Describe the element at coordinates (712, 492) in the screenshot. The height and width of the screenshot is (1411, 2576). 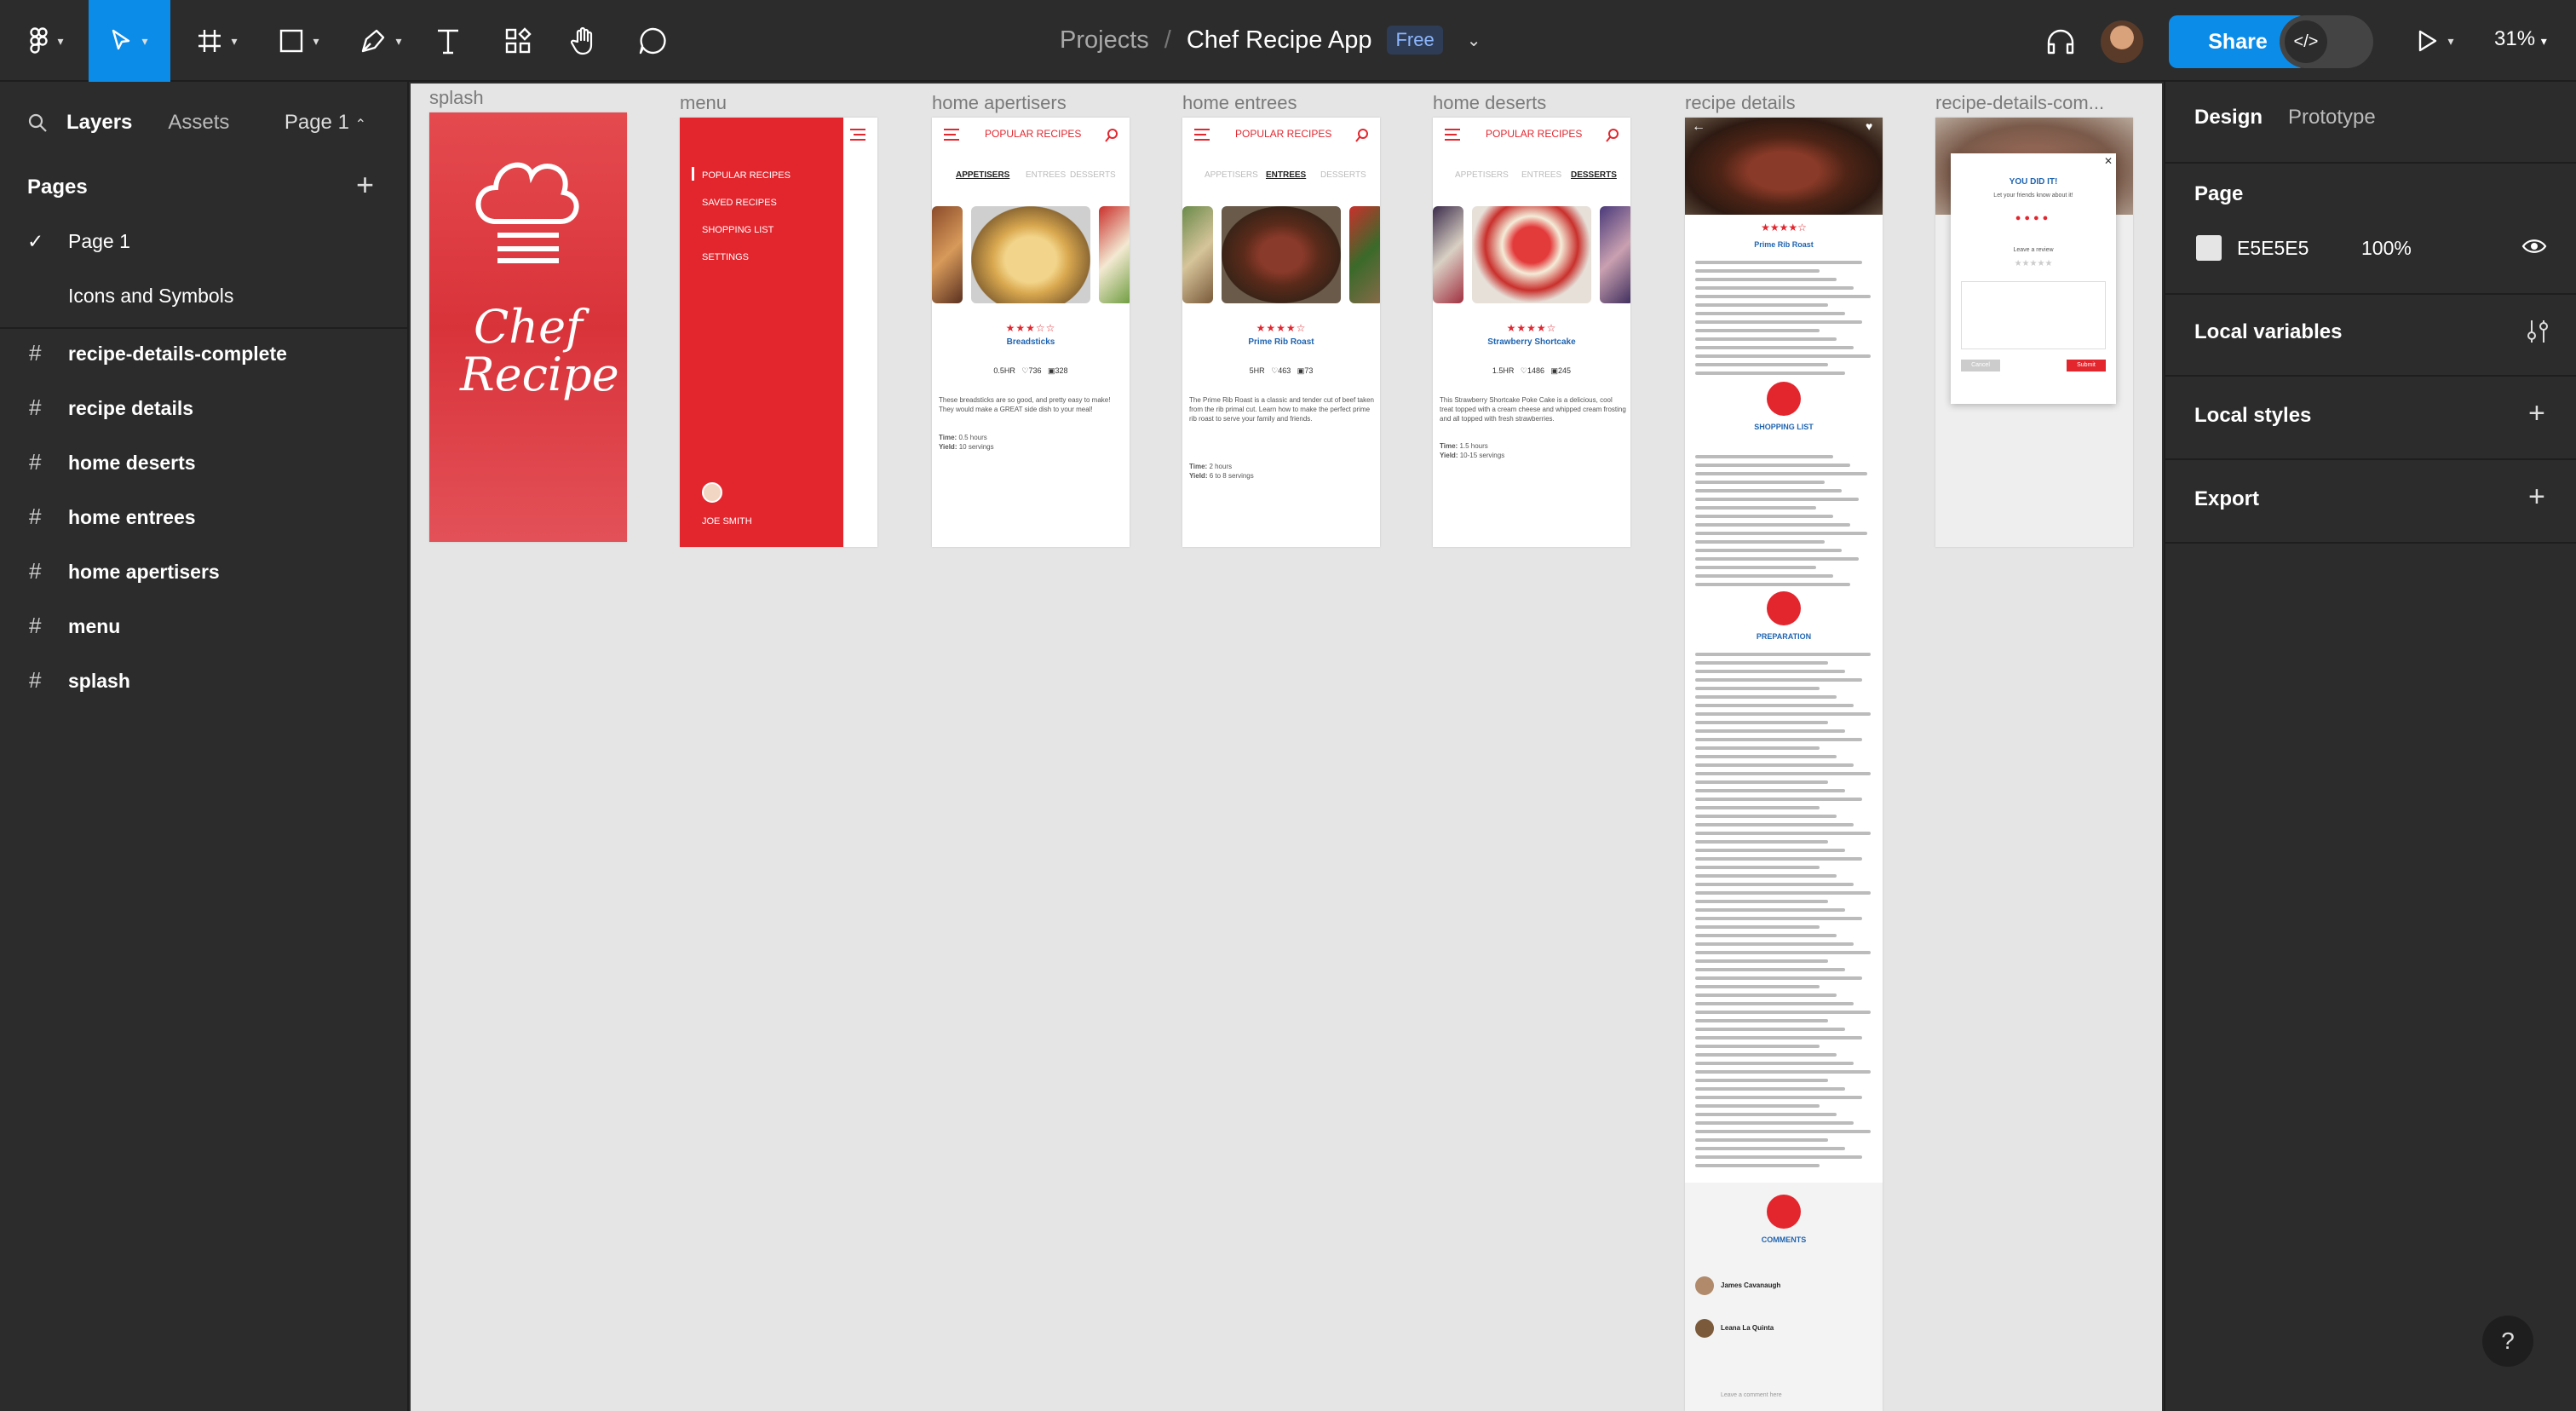
I see `user-avatar` at that location.